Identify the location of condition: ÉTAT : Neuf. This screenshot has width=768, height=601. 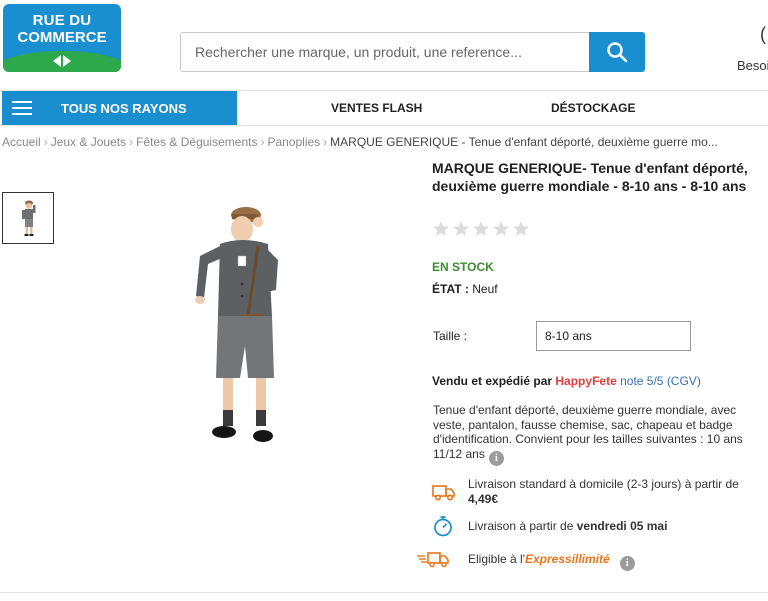
(465, 289).